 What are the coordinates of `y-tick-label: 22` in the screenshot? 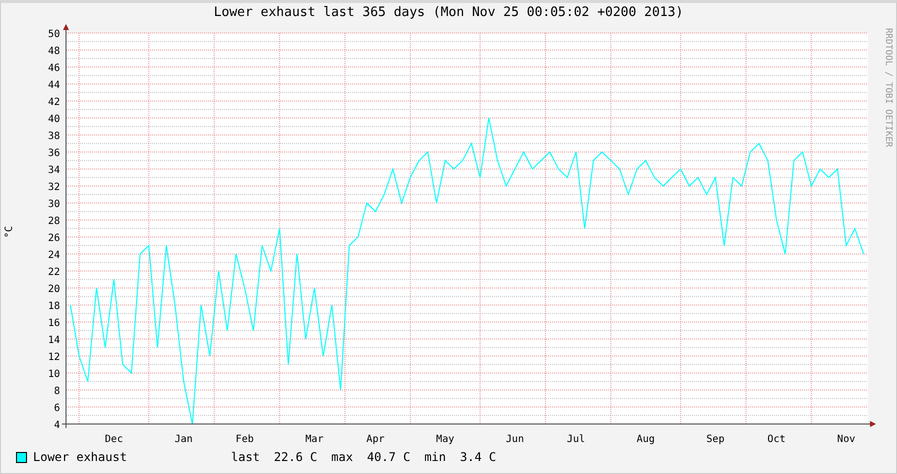 It's located at (54, 272).